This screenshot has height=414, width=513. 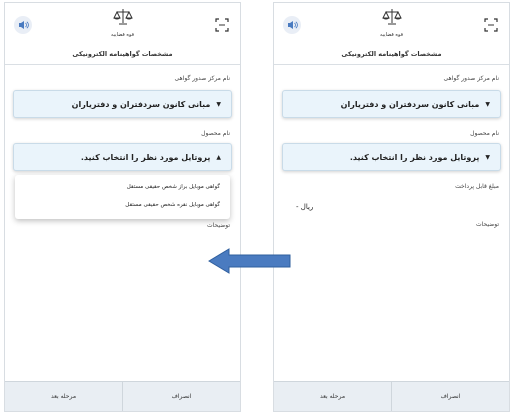 I want to click on payable-amount-label: مبلغ قابل پرداخت, so click(x=477, y=186).